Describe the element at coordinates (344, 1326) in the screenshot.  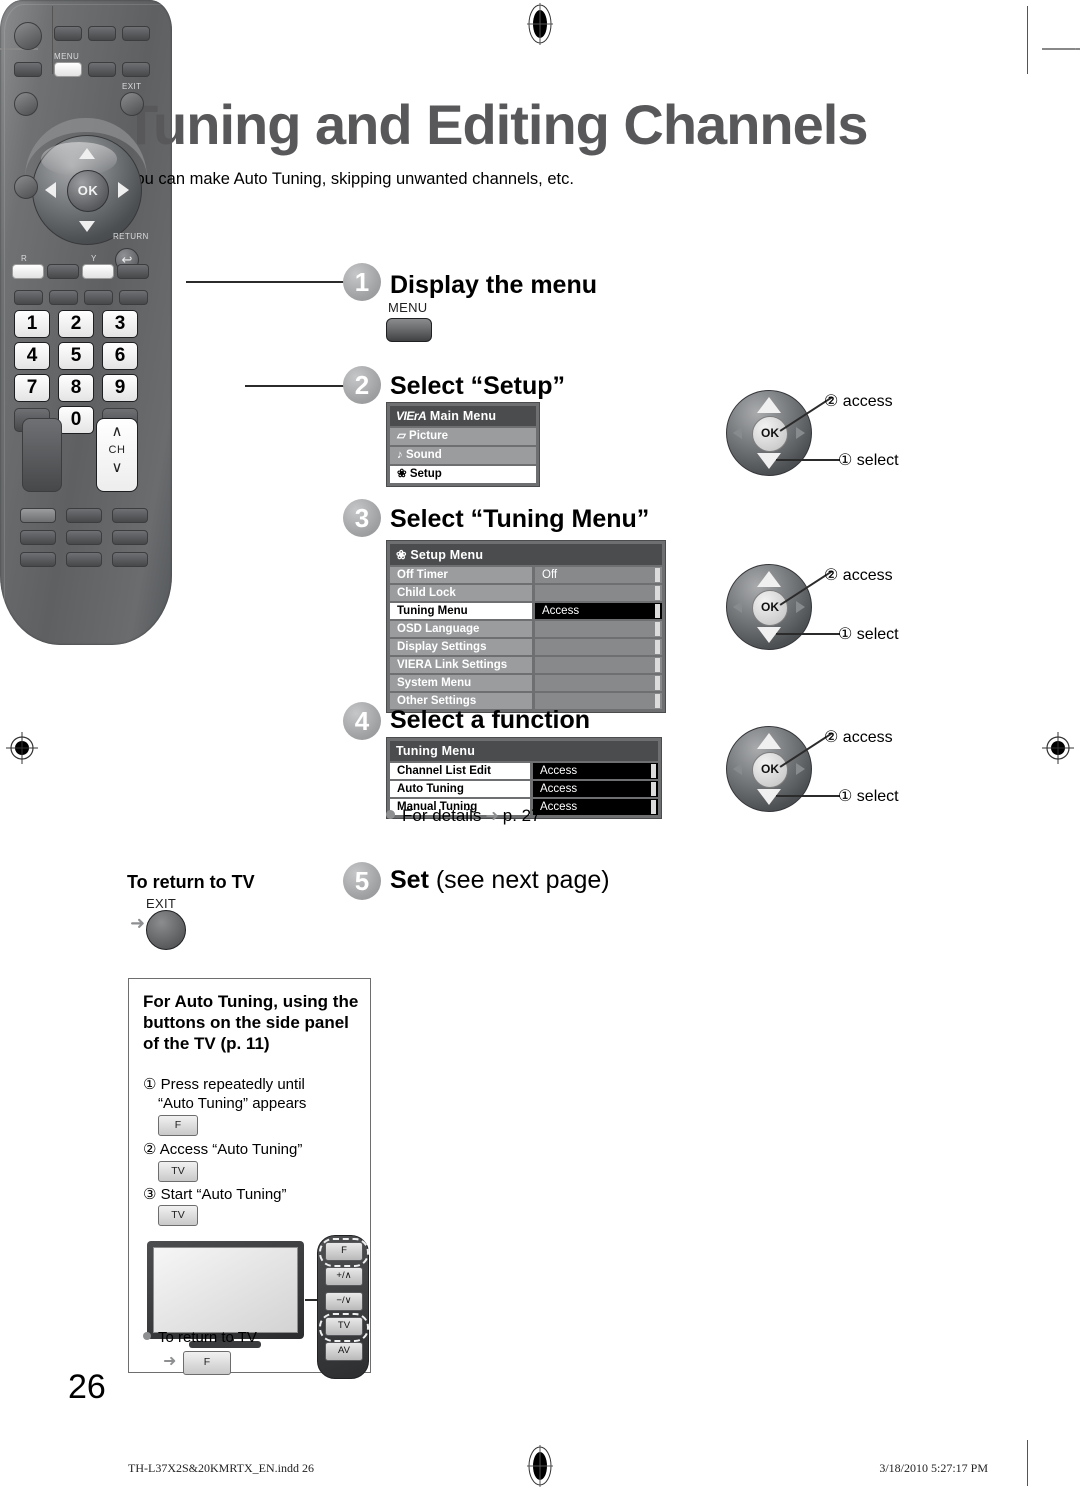
I see `tv-side-key-tv: TV` at that location.